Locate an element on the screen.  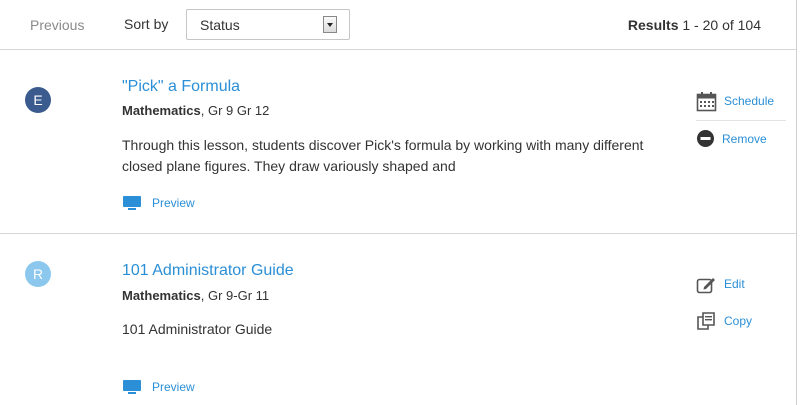
schedule-button: Schedule is located at coordinates (741, 101).